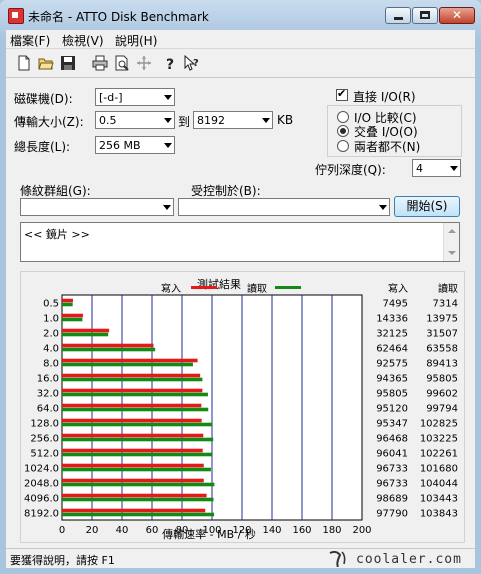 Image resolution: width=481 pixels, height=574 pixels. I want to click on transfer-to-select: 8192, so click(233, 120).